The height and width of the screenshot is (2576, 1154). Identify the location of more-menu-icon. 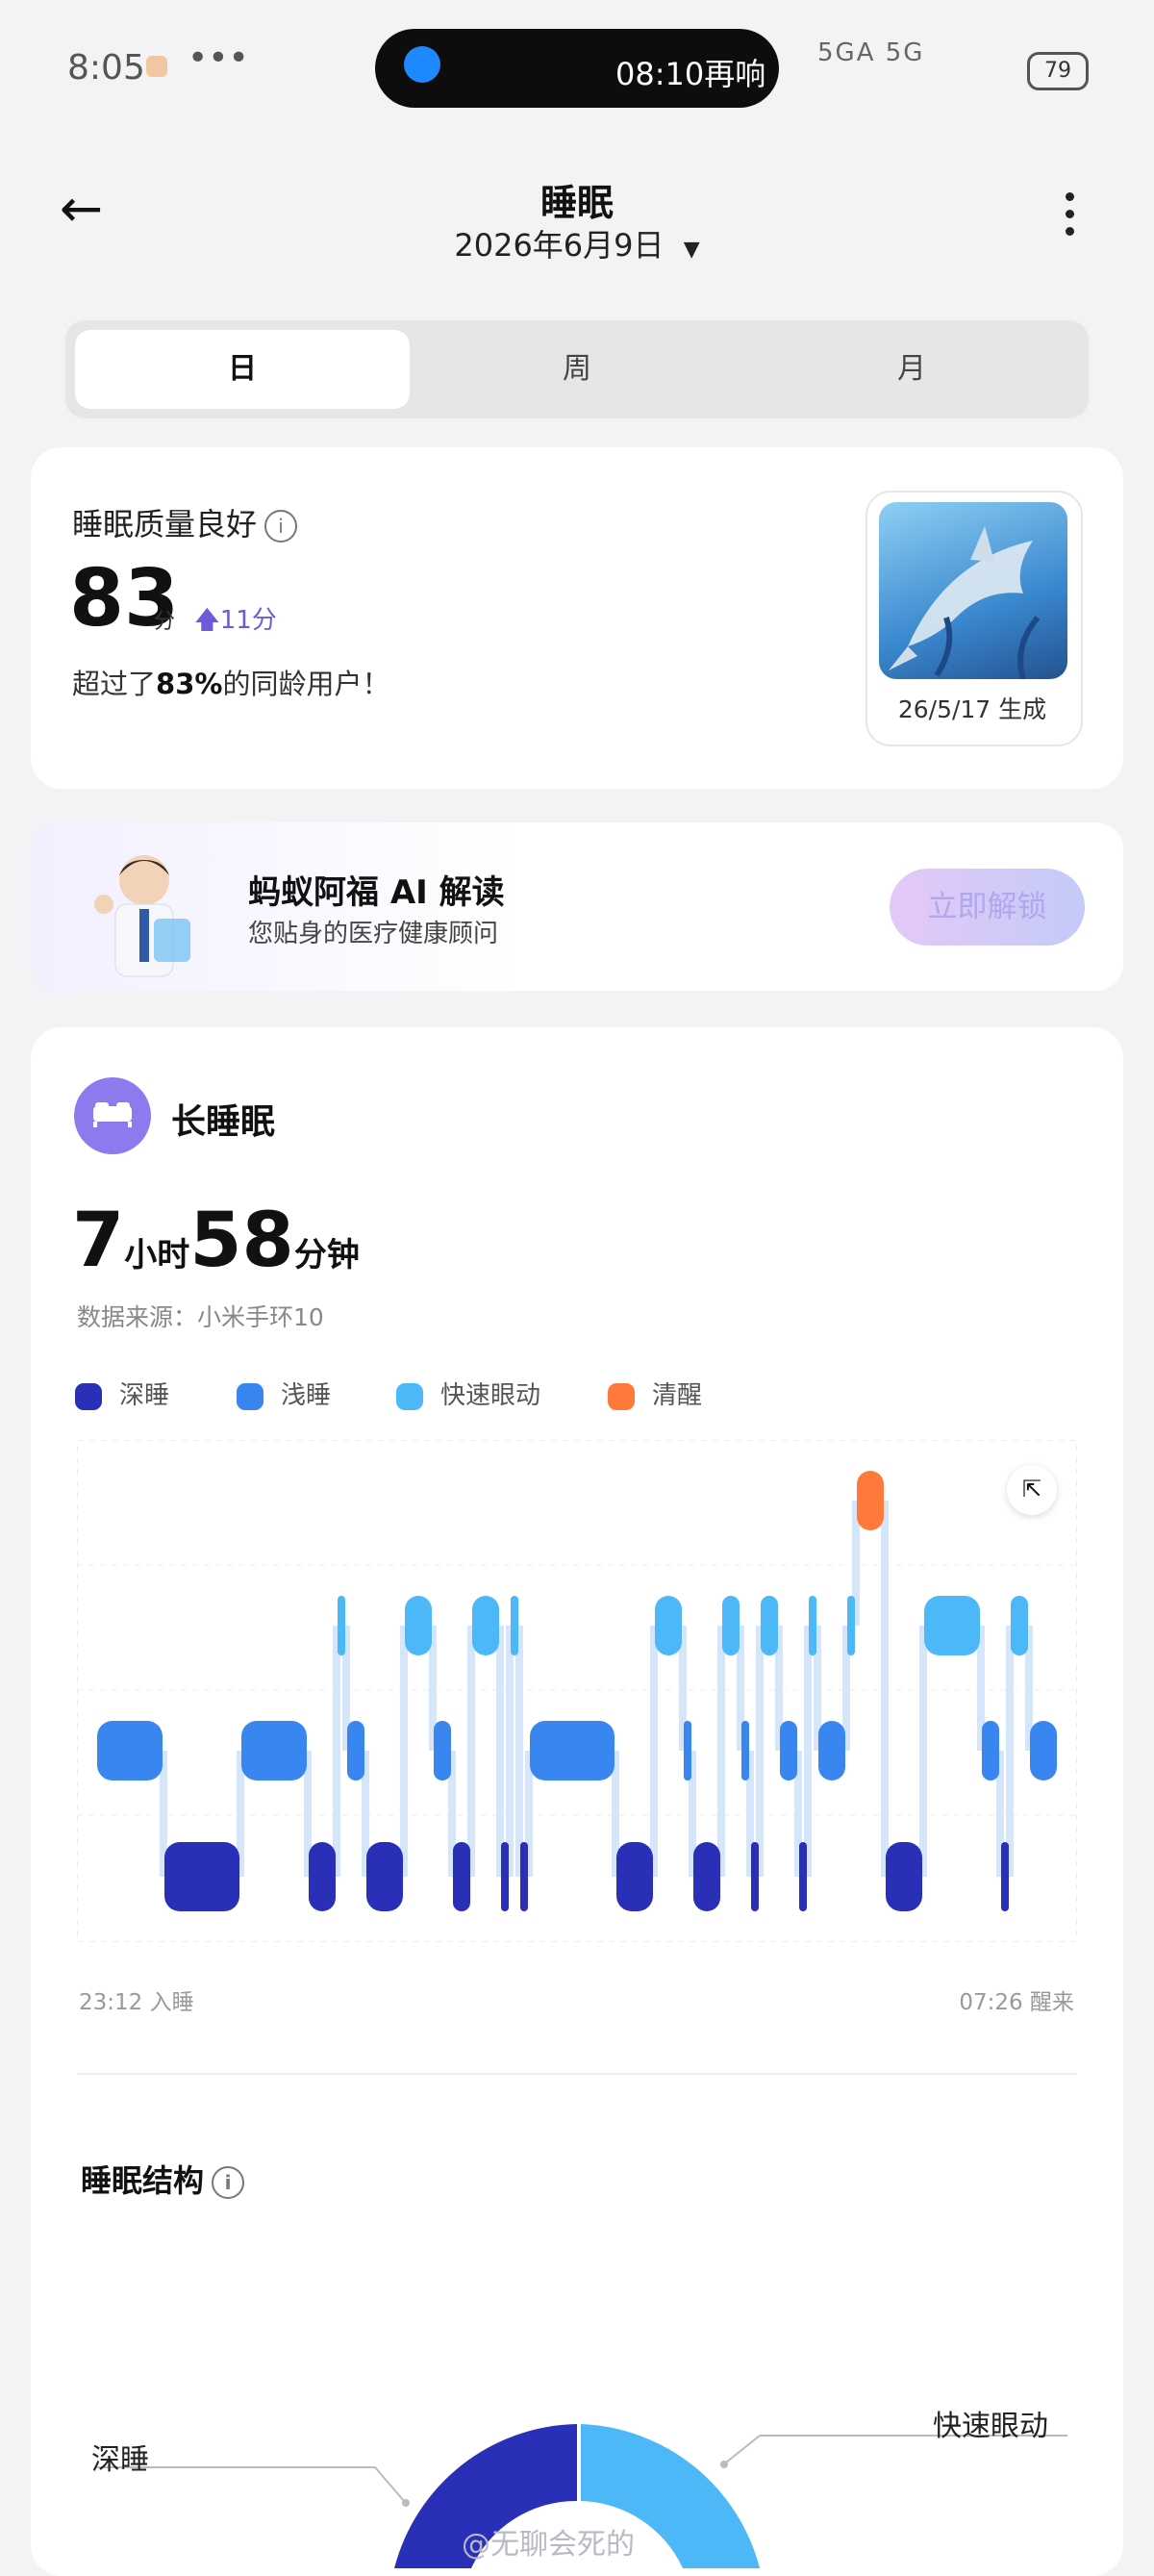
(1072, 218).